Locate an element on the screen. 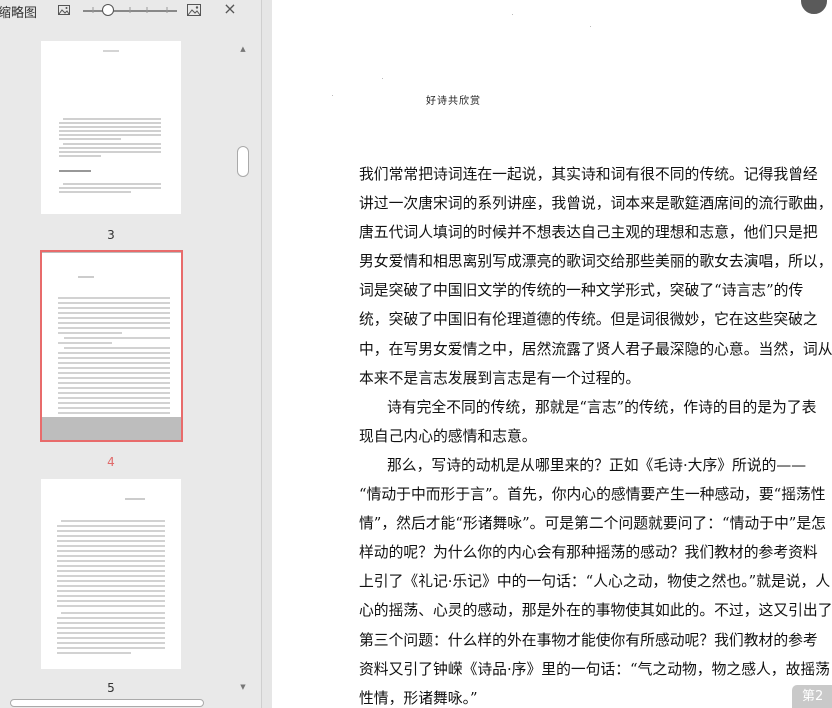 The image size is (832, 708). text-line: 资料又引了钟嵘《诗品·序》里的一句话：“气之动物，物之感人，故摇荡 is located at coordinates (594, 669).